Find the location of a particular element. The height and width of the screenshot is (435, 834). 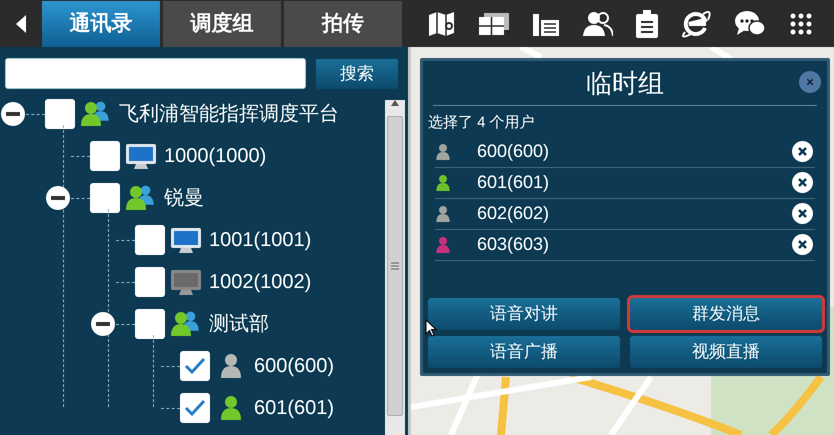

browser-icon is located at coordinates (695, 24).